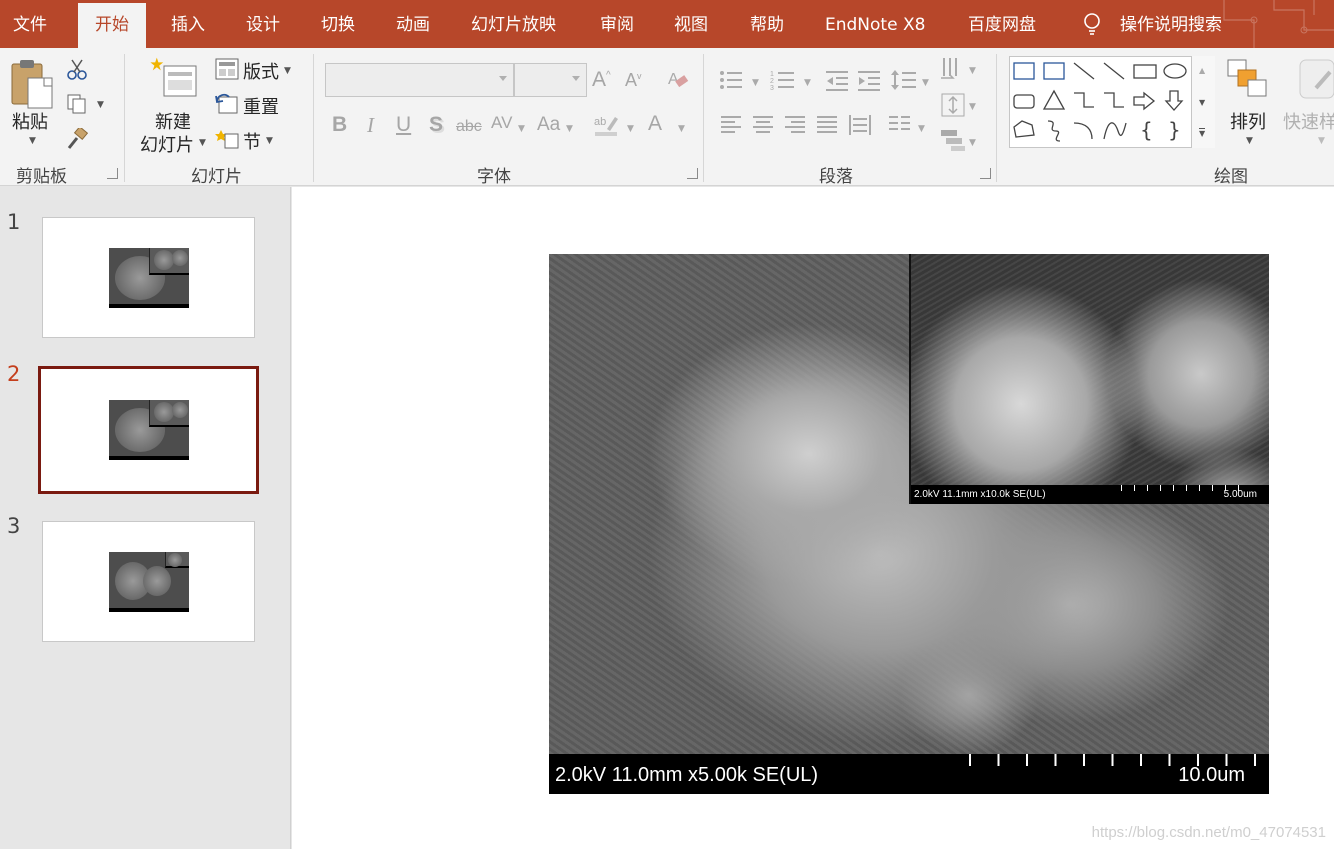  I want to click on justify-icon, so click(827, 125).